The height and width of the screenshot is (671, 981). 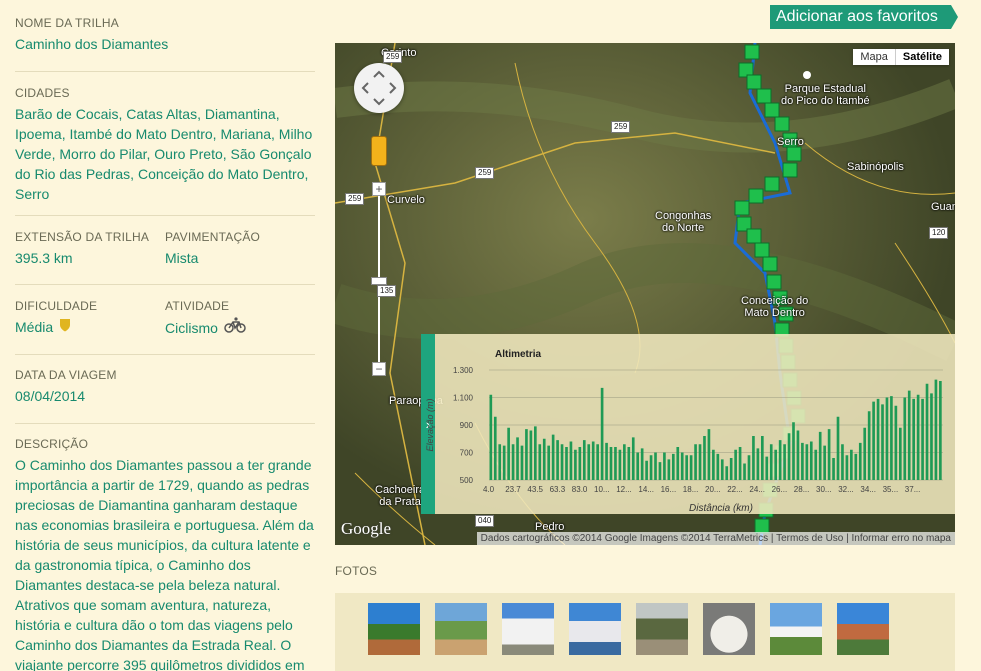 I want to click on dirt-road-photo, so click(x=461, y=629).